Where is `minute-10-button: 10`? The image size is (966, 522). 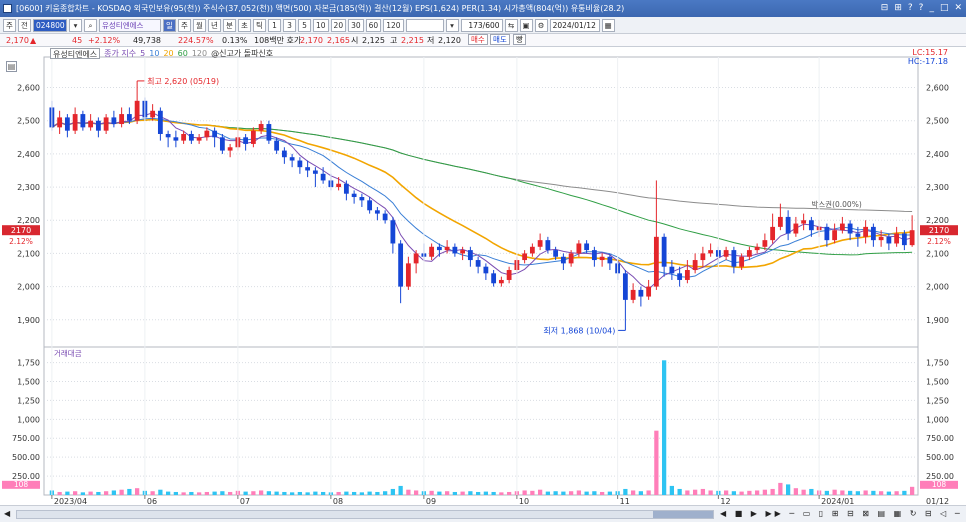
minute-10-button: 10 is located at coordinates (321, 25).